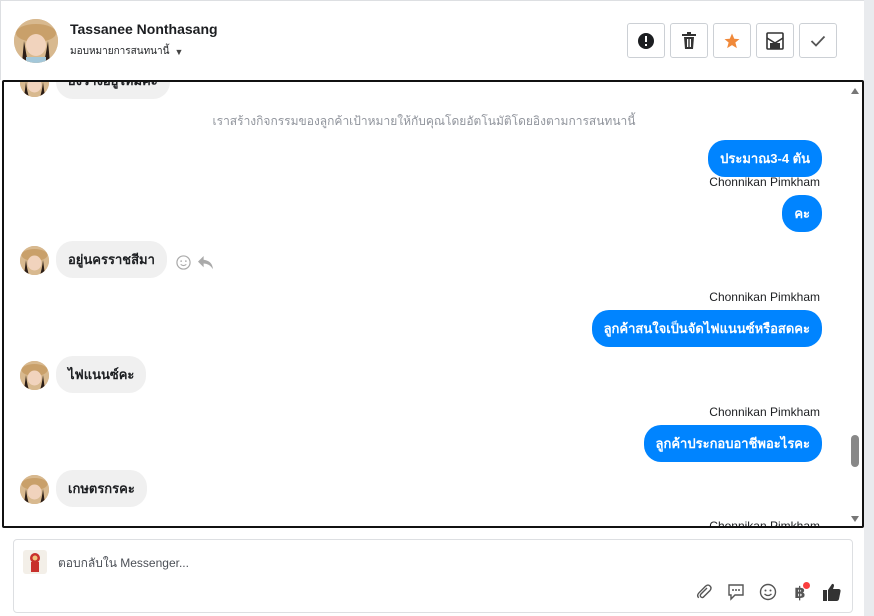  What do you see at coordinates (855, 91) in the screenshot?
I see `scroll-up-arrow` at bounding box center [855, 91].